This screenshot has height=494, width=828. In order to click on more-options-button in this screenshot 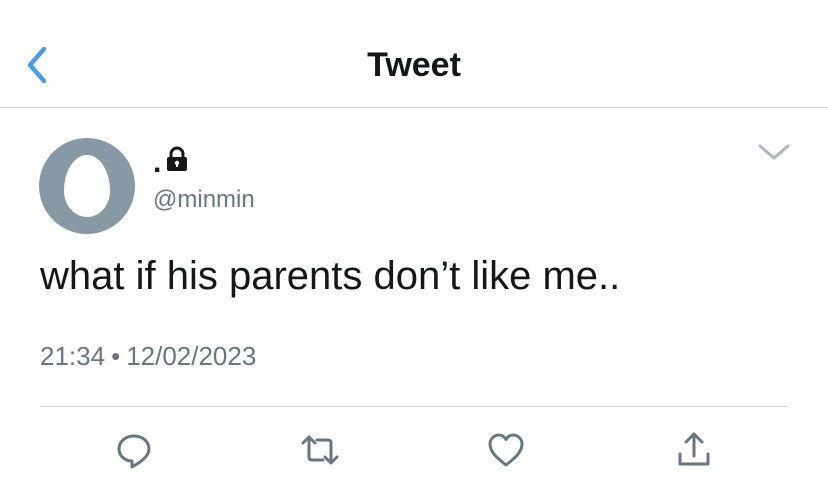, I will do `click(774, 153)`.